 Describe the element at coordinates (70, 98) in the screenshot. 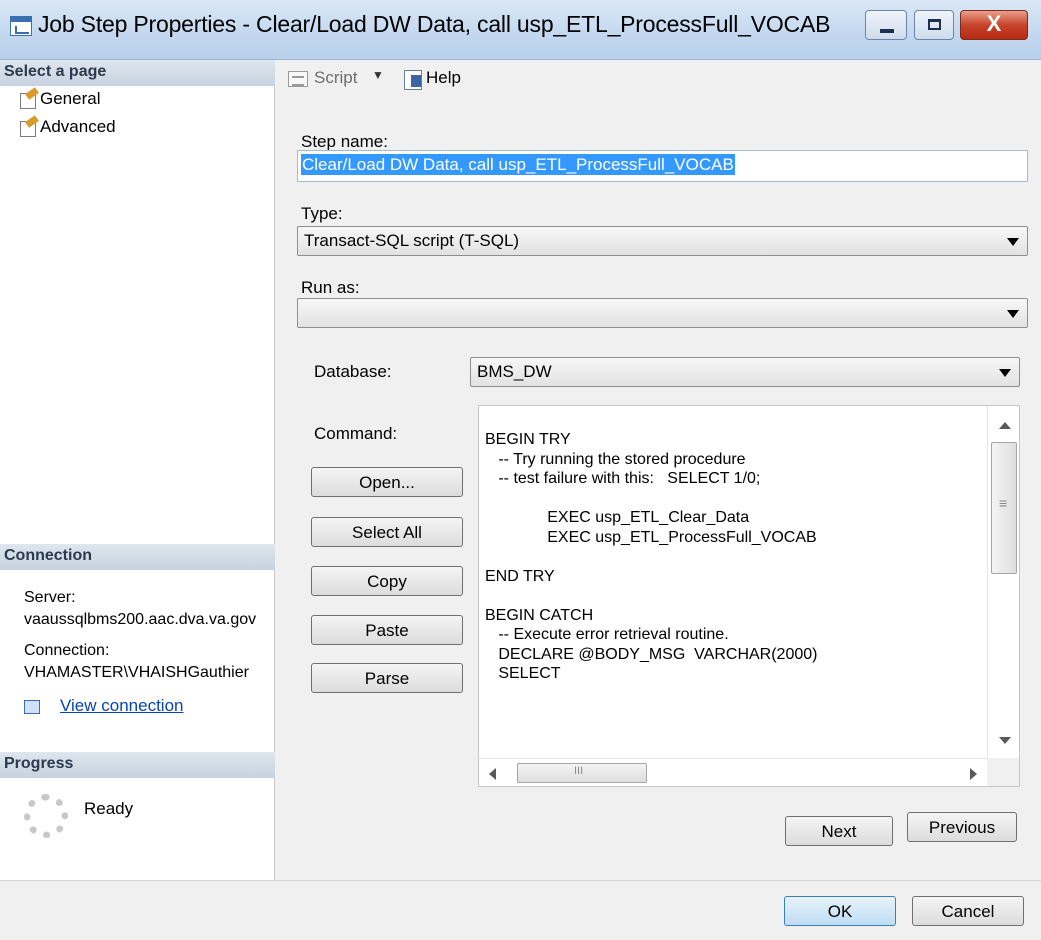

I see `page-item-label: General` at that location.